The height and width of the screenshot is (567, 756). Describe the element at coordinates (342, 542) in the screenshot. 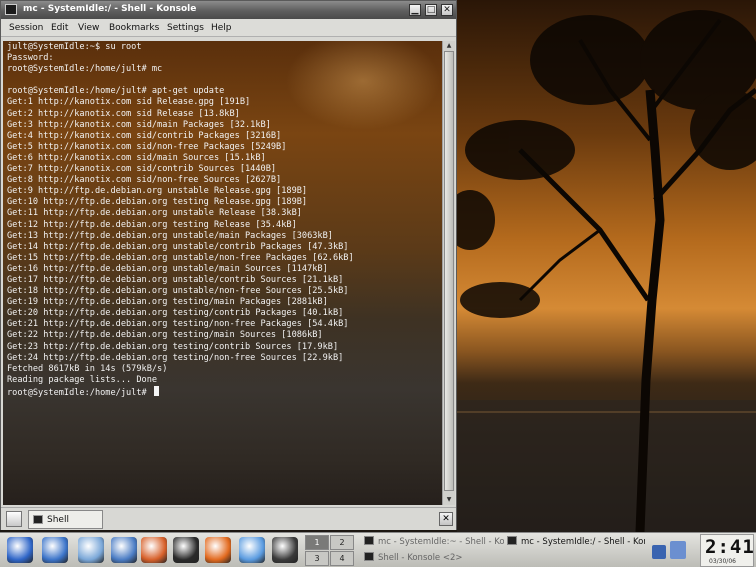

I see `pager-desktop-2: 2` at that location.